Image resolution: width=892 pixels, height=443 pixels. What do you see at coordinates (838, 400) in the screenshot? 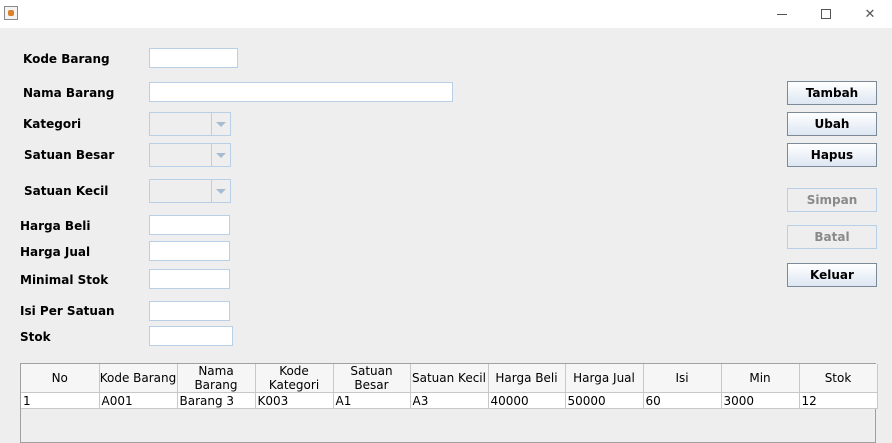
I see `table-cell: 12` at bounding box center [838, 400].